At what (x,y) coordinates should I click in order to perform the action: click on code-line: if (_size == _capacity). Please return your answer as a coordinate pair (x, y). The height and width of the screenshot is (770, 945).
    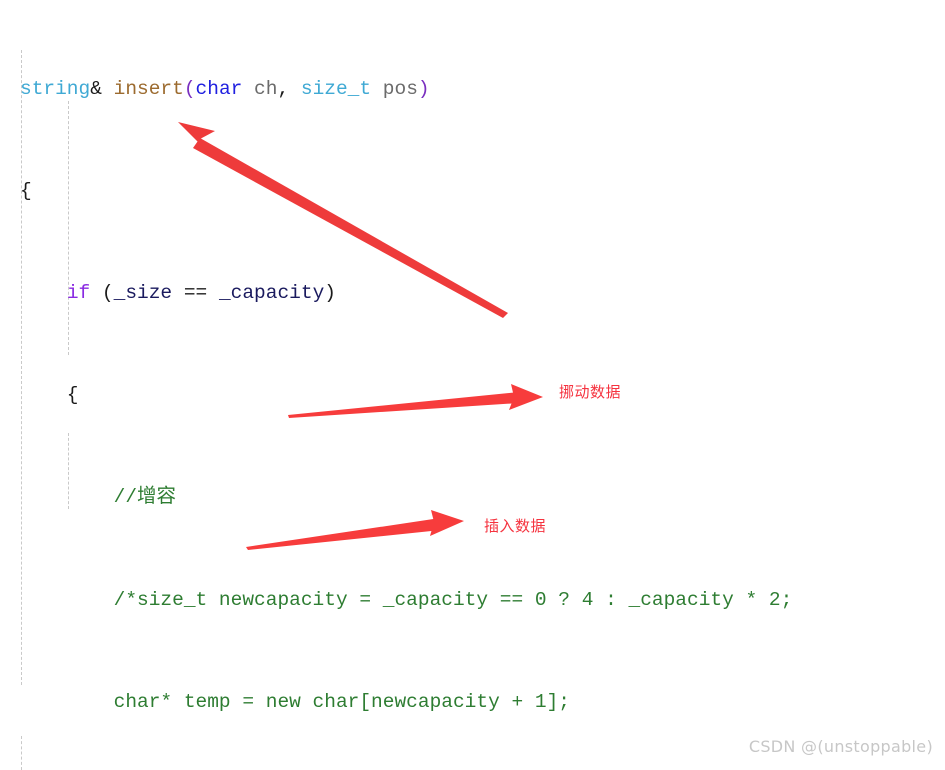
    Looking at the image, I should click on (201, 293).